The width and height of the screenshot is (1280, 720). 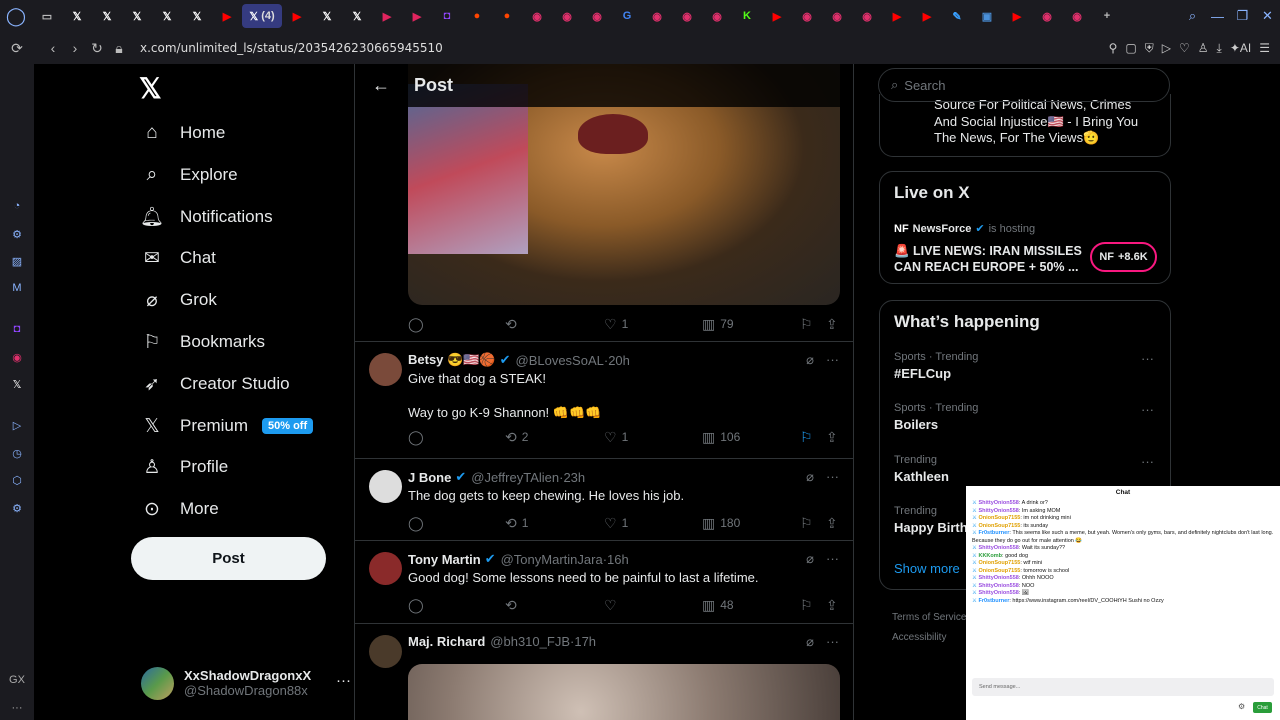 What do you see at coordinates (627, 16) in the screenshot?
I see `tab-google-icon: G` at bounding box center [627, 16].